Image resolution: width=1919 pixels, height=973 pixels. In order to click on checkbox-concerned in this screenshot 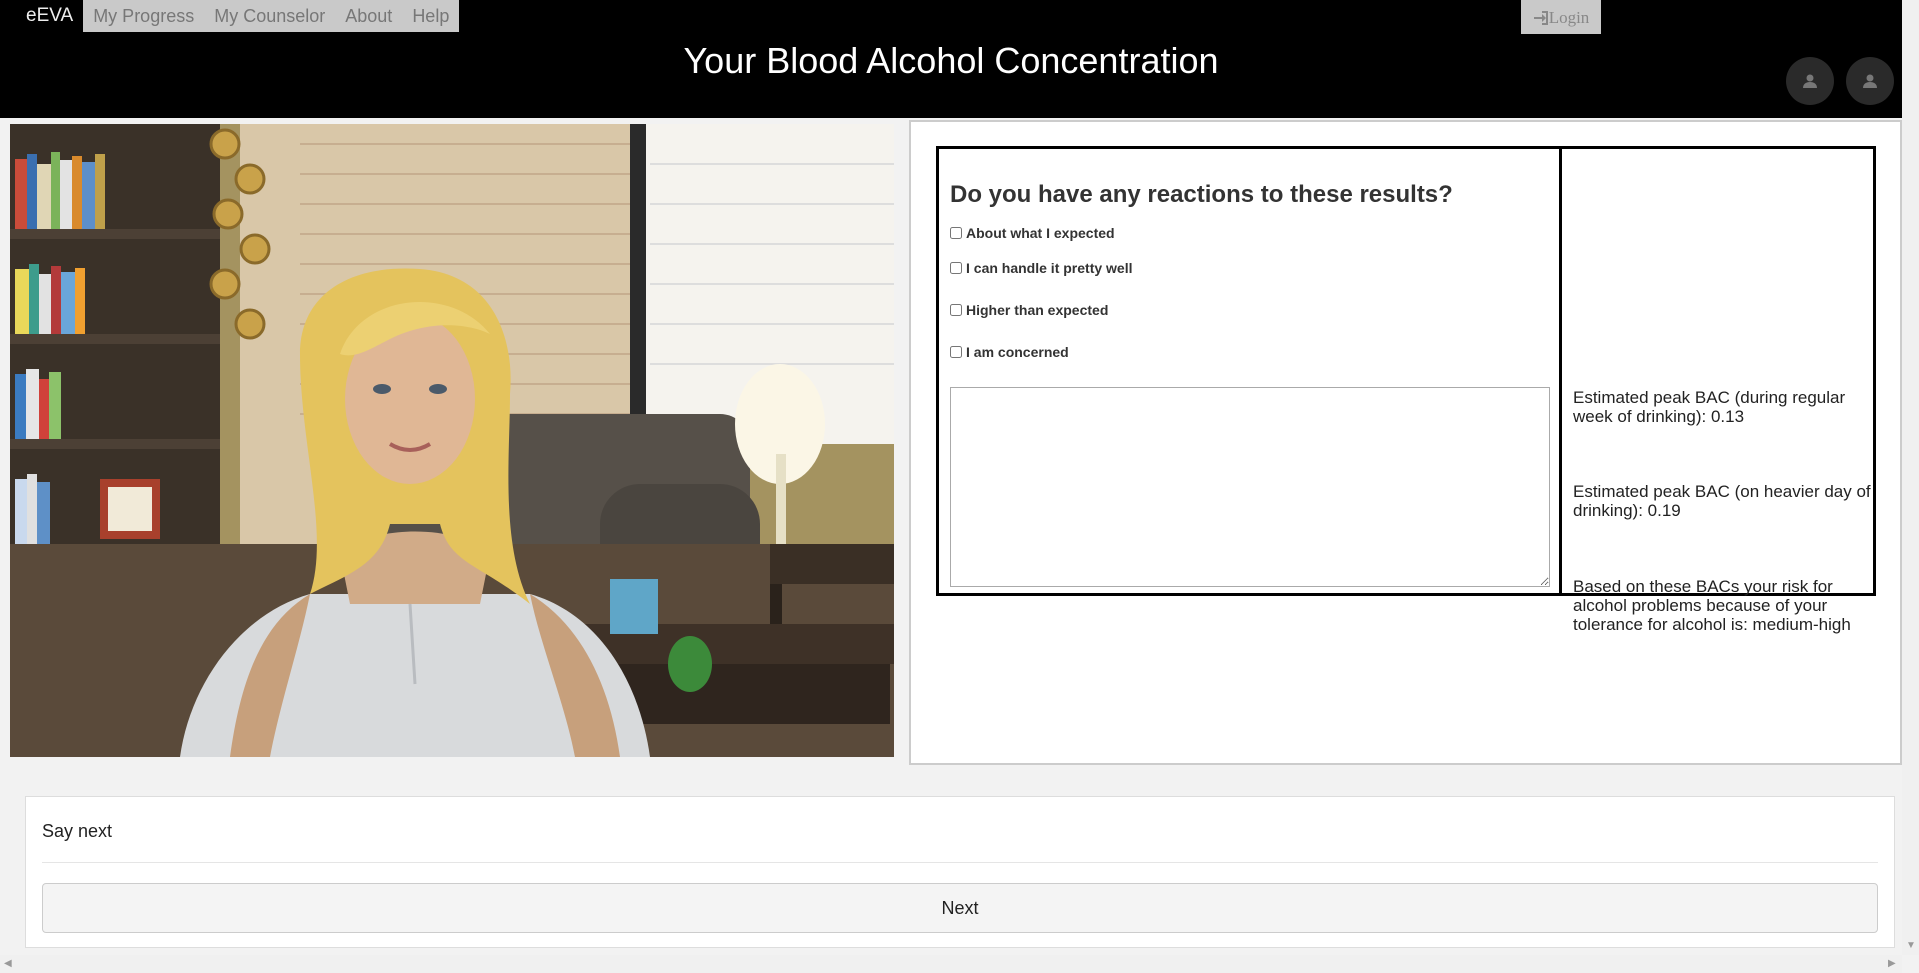, I will do `click(956, 352)`.